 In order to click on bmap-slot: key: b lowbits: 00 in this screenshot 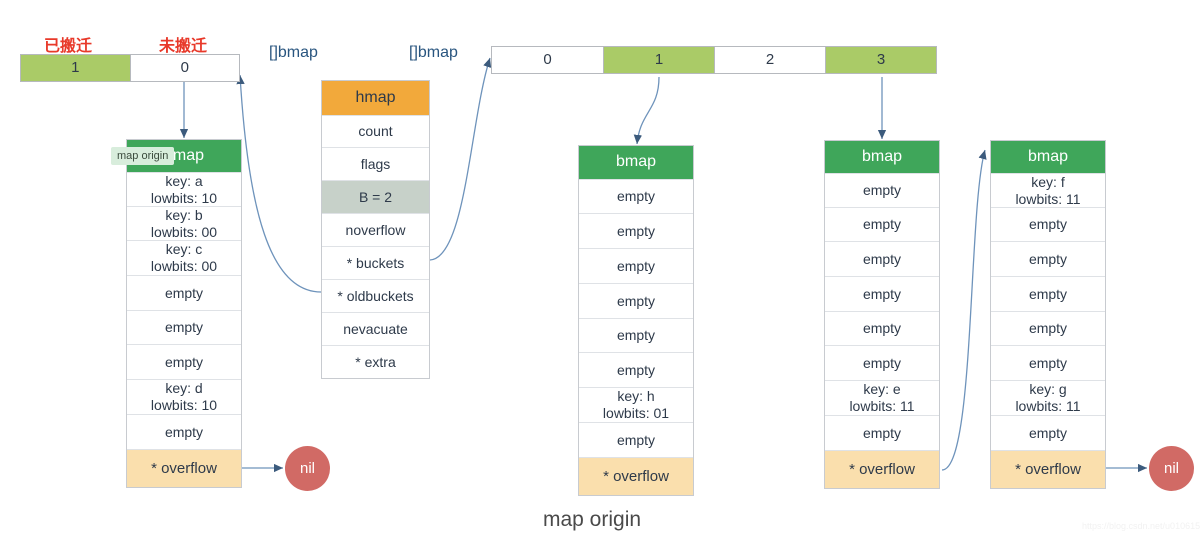, I will do `click(184, 223)`.